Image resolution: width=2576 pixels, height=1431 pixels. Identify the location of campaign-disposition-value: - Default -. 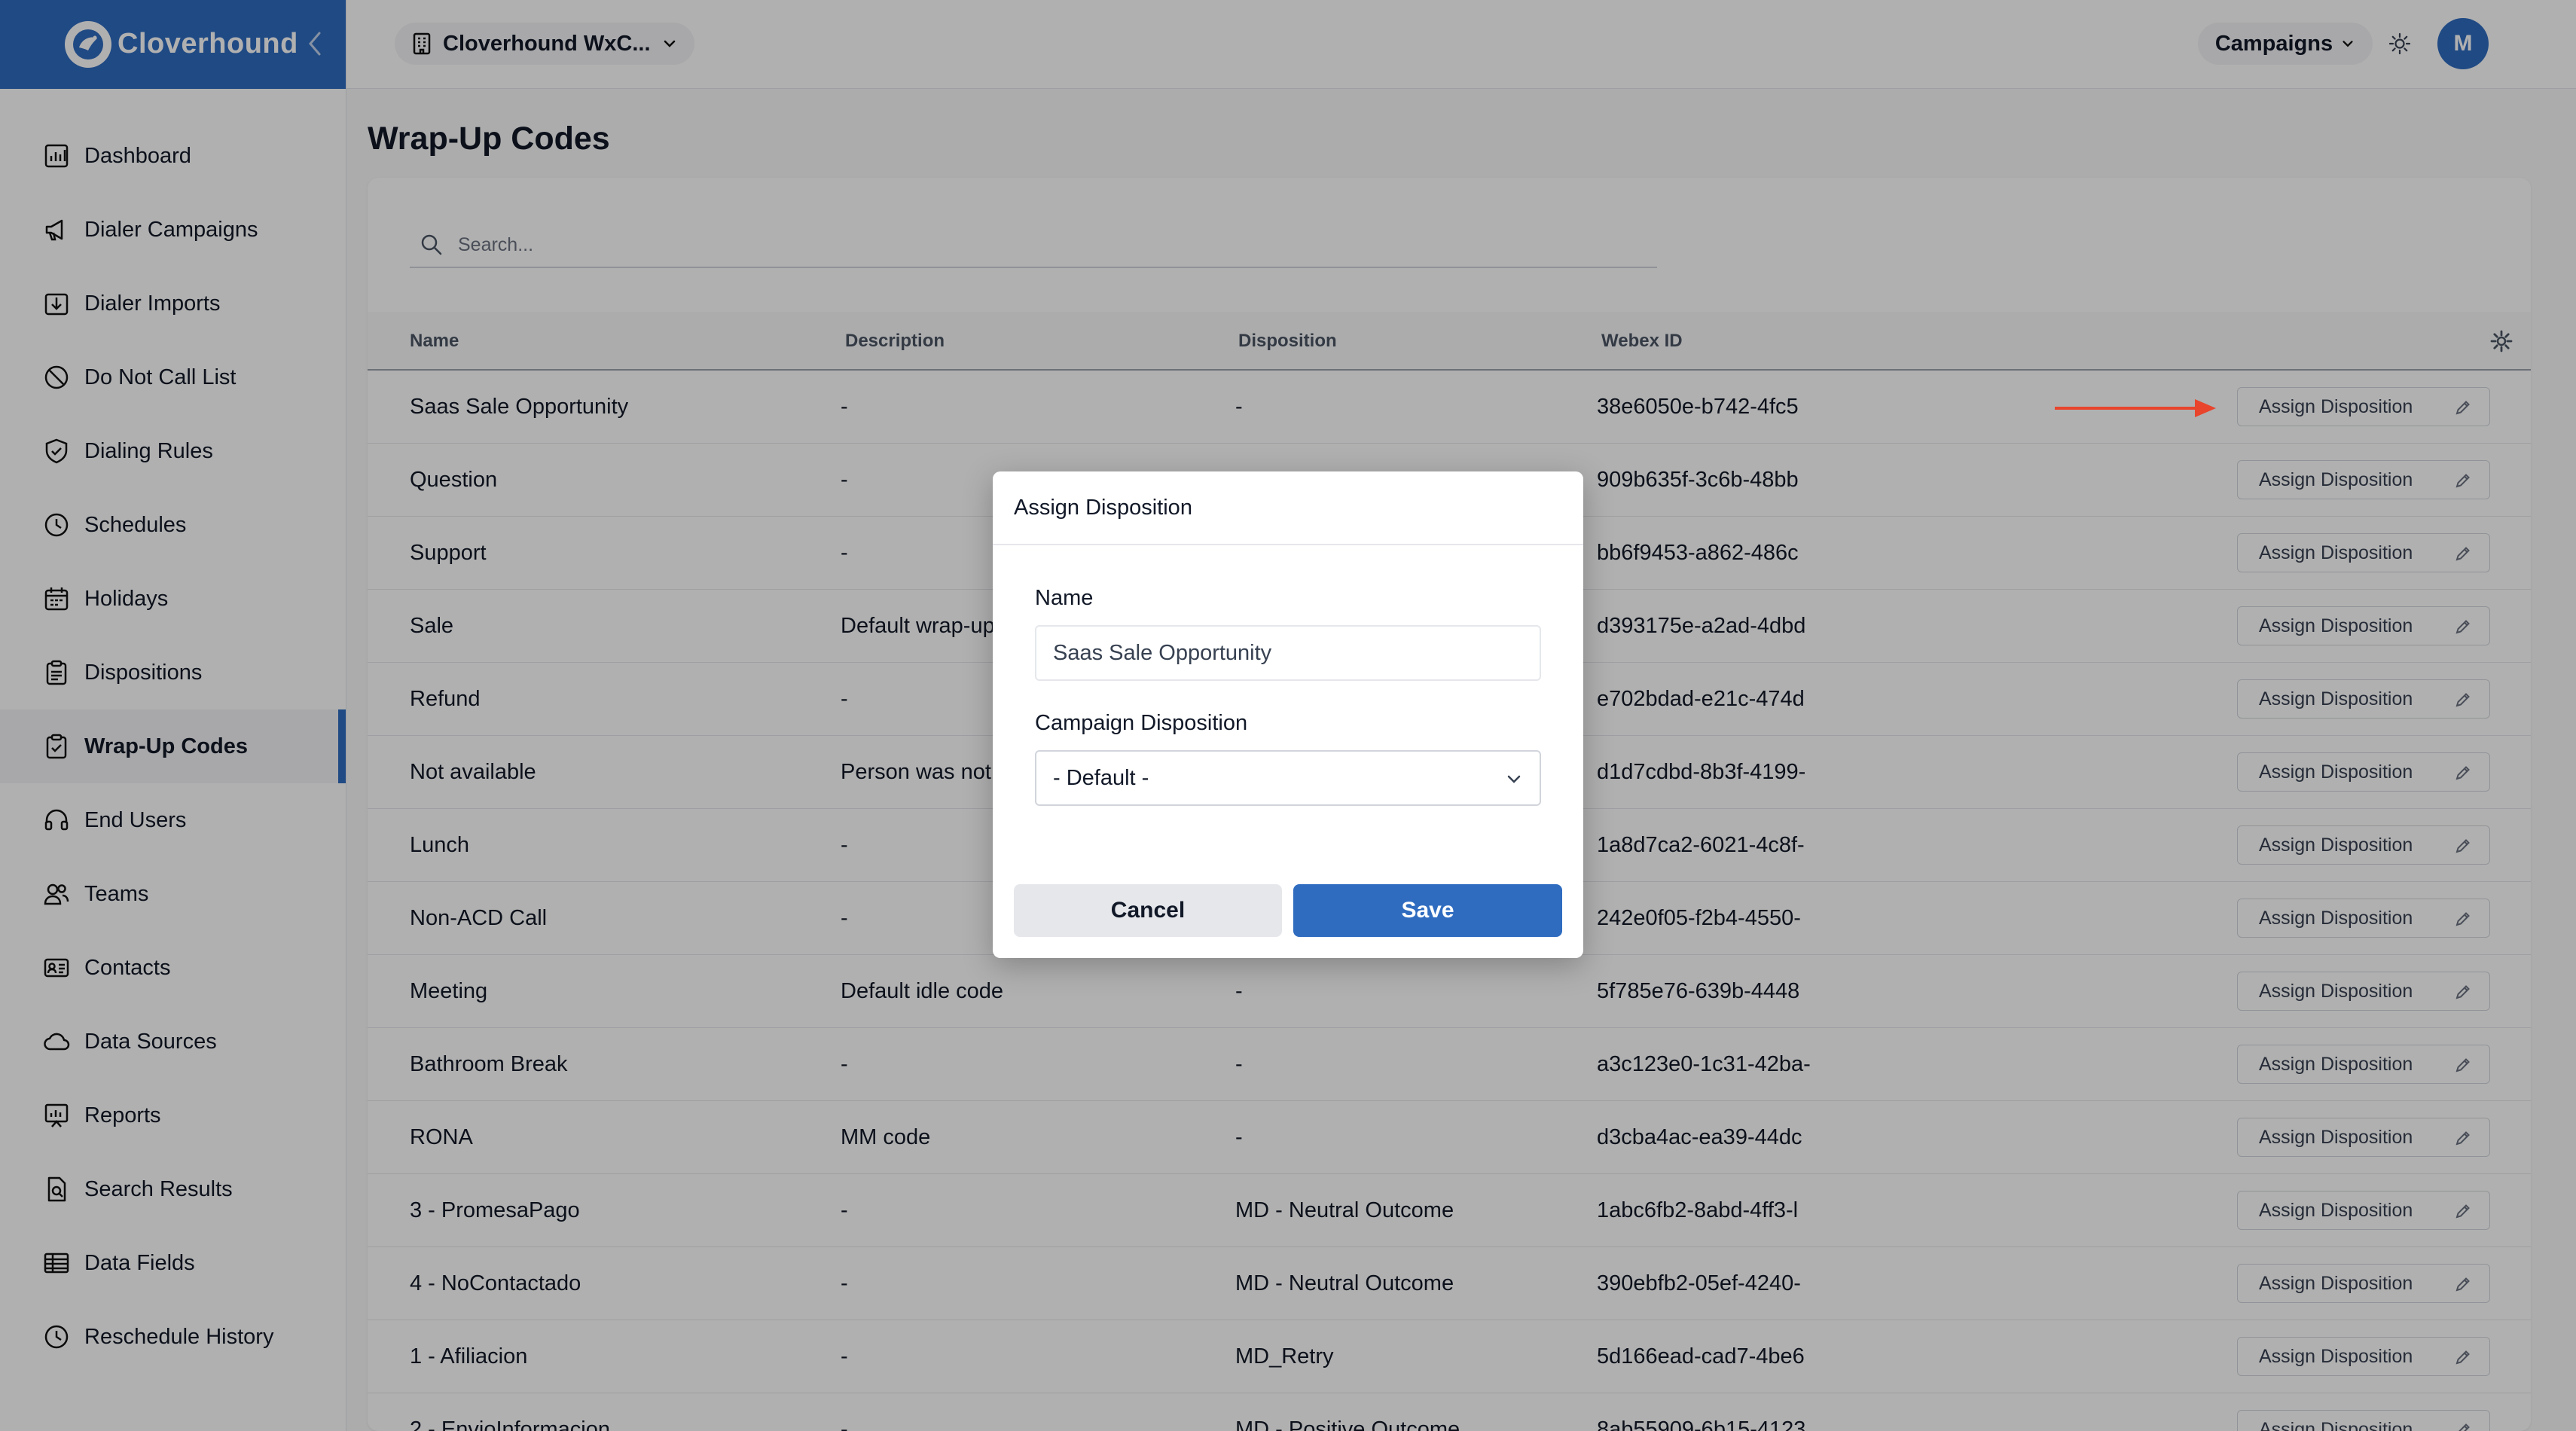
(1101, 777).